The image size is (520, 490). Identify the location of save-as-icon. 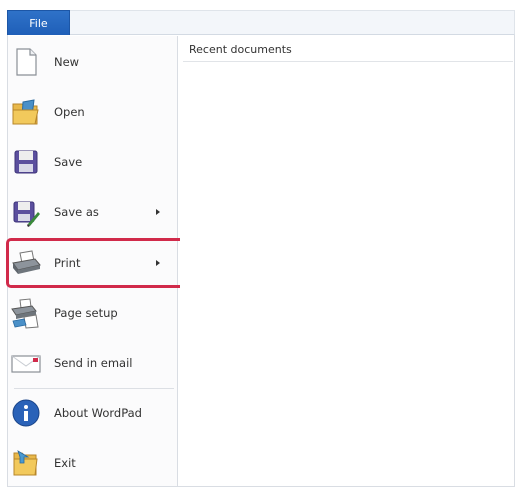
(26, 212).